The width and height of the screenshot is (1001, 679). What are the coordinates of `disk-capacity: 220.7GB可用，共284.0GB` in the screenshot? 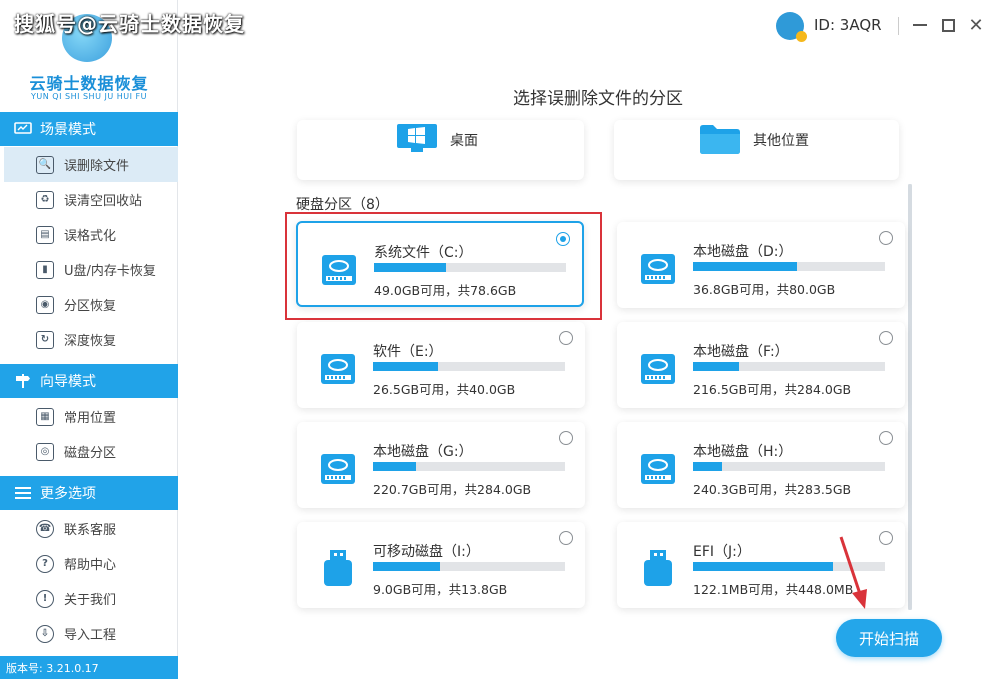 It's located at (452, 489).